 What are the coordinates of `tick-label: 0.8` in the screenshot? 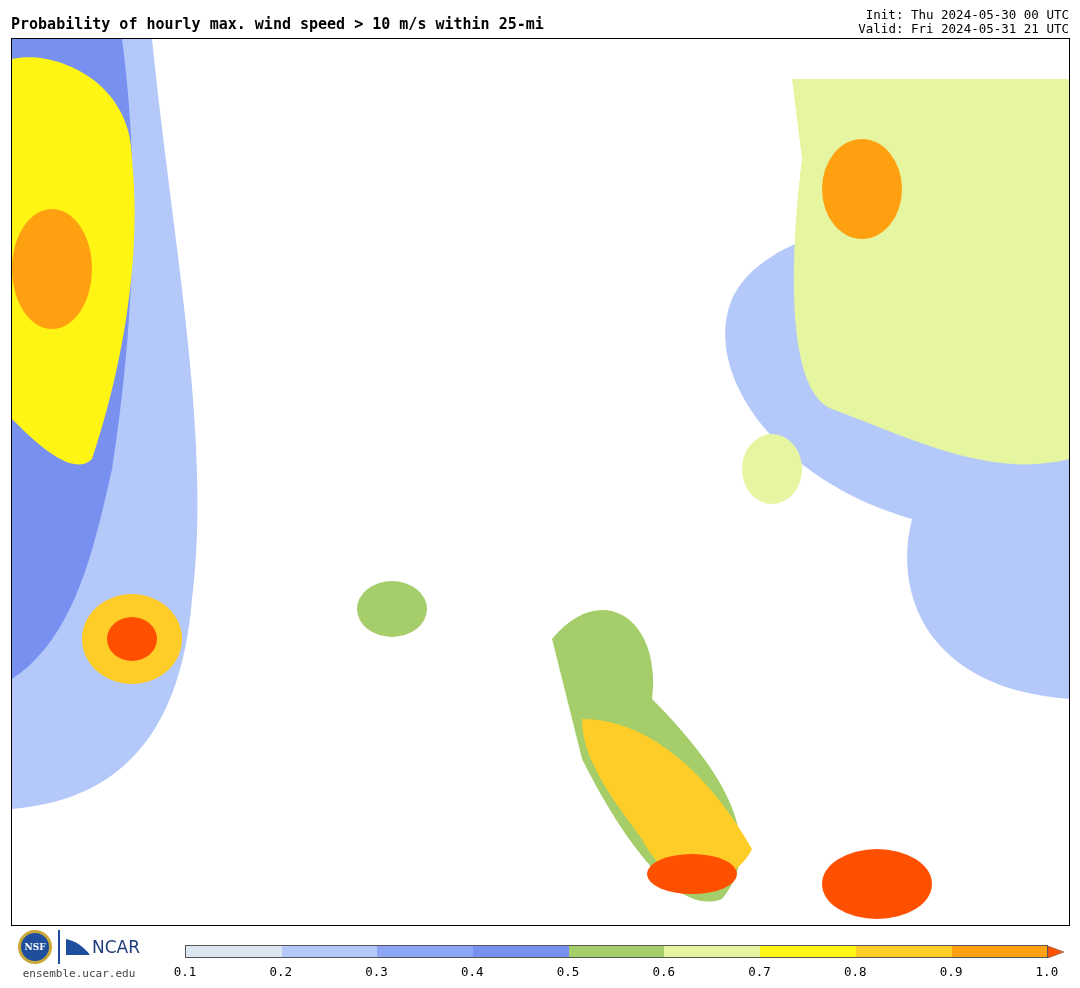 It's located at (855, 971).